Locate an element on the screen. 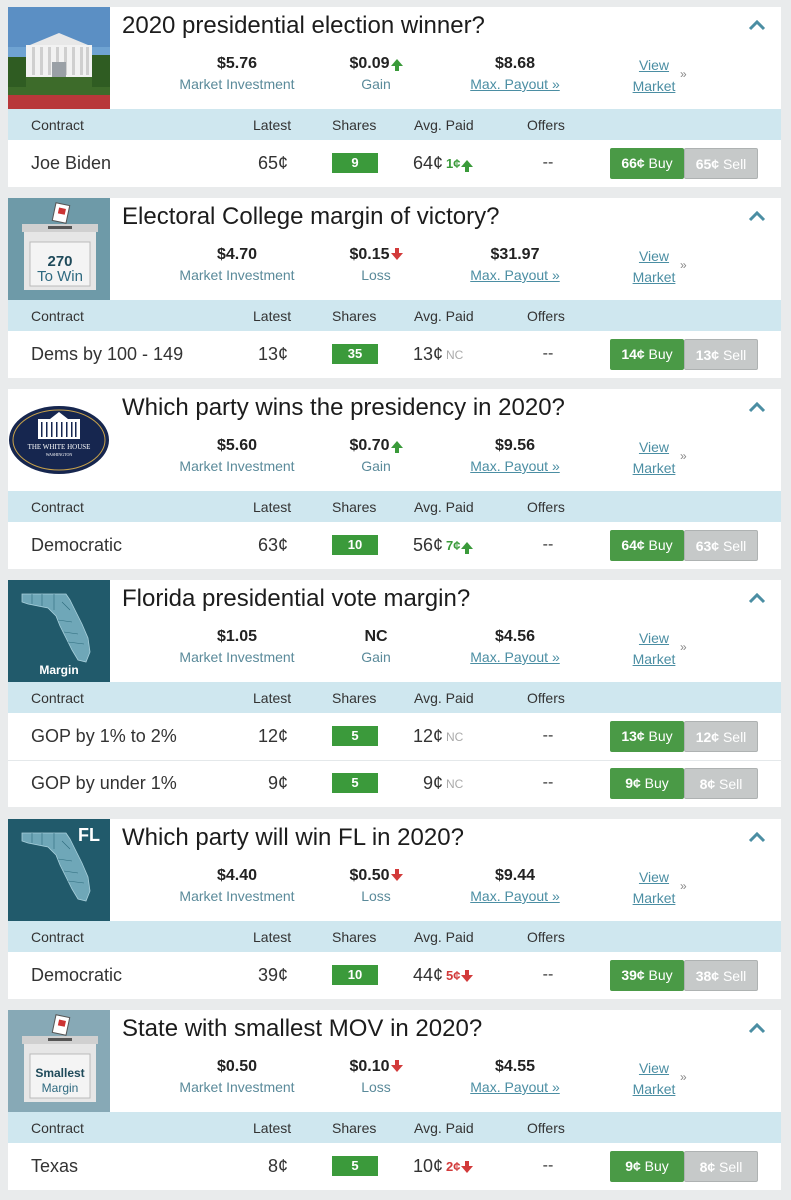 The width and height of the screenshot is (791, 1200). price-change: 1¢ is located at coordinates (460, 164).